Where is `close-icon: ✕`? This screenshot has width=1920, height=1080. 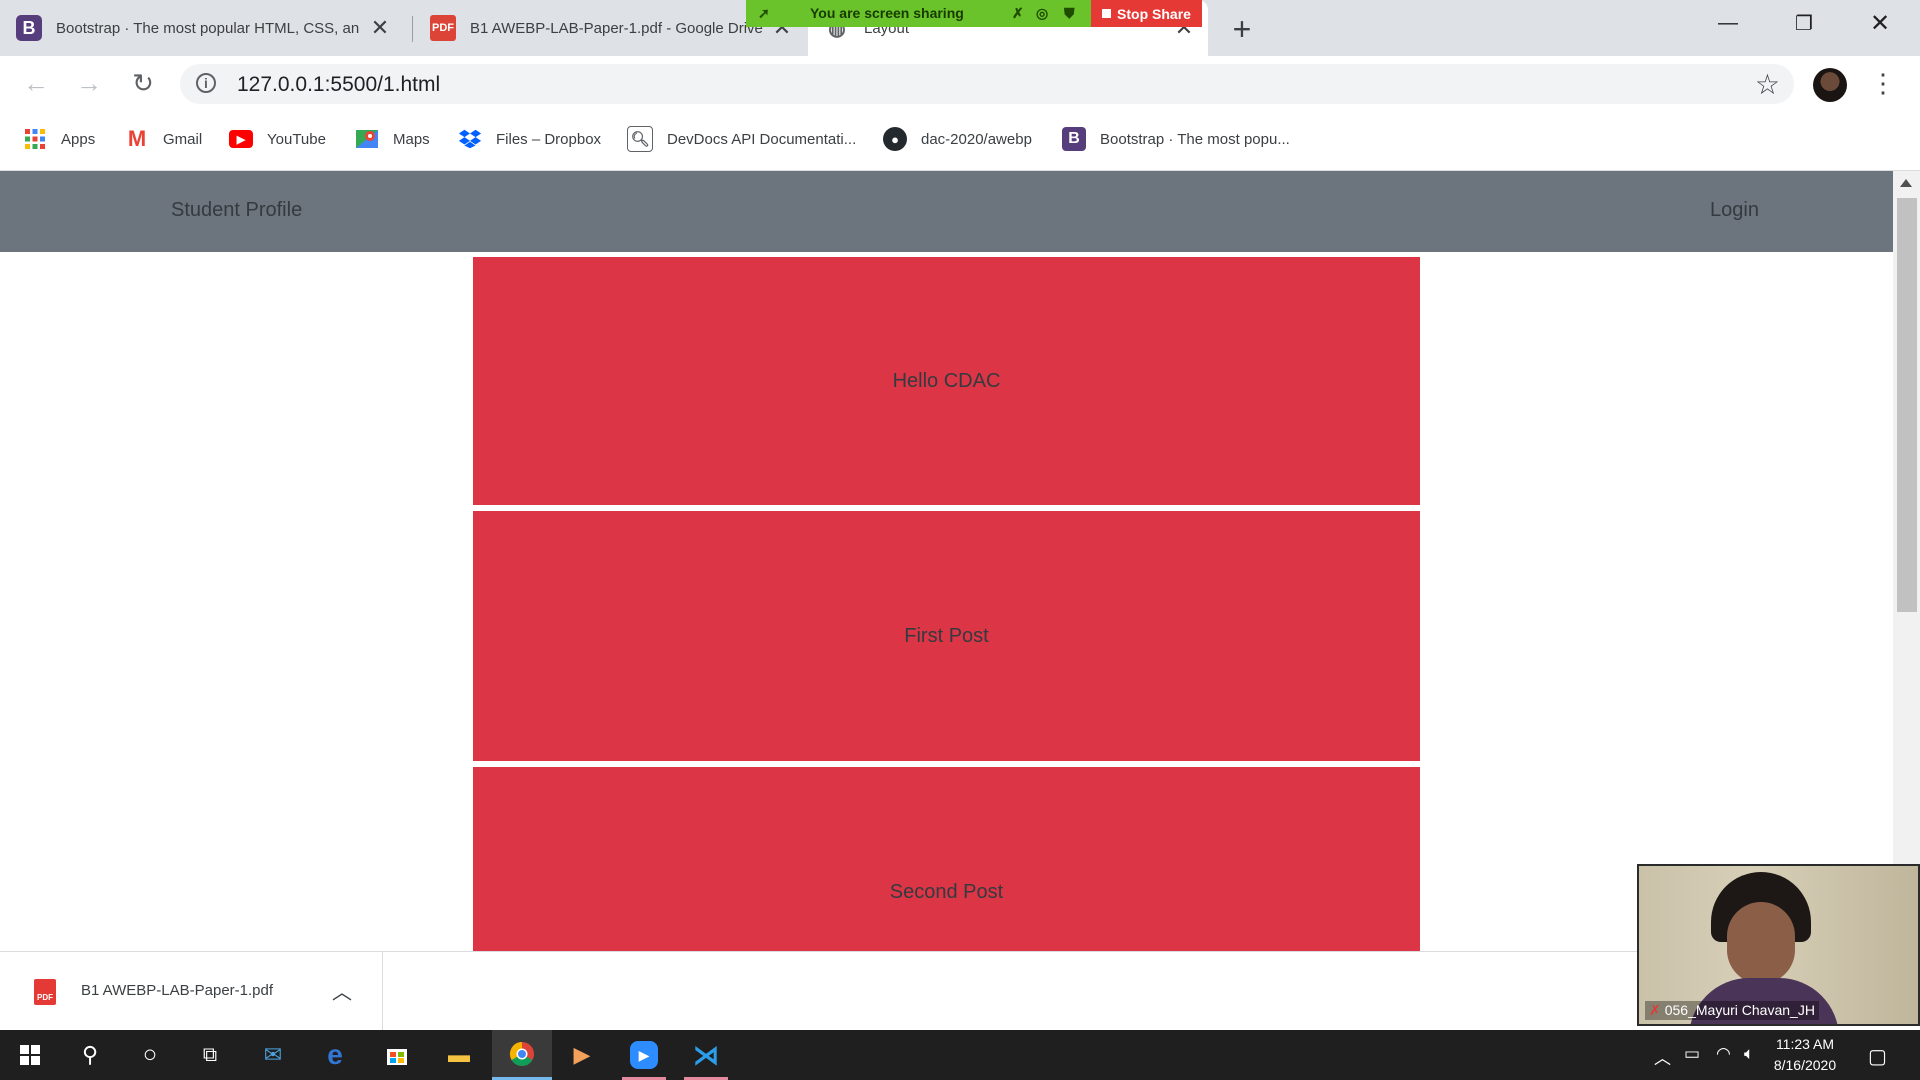 close-icon: ✕ is located at coordinates (380, 28).